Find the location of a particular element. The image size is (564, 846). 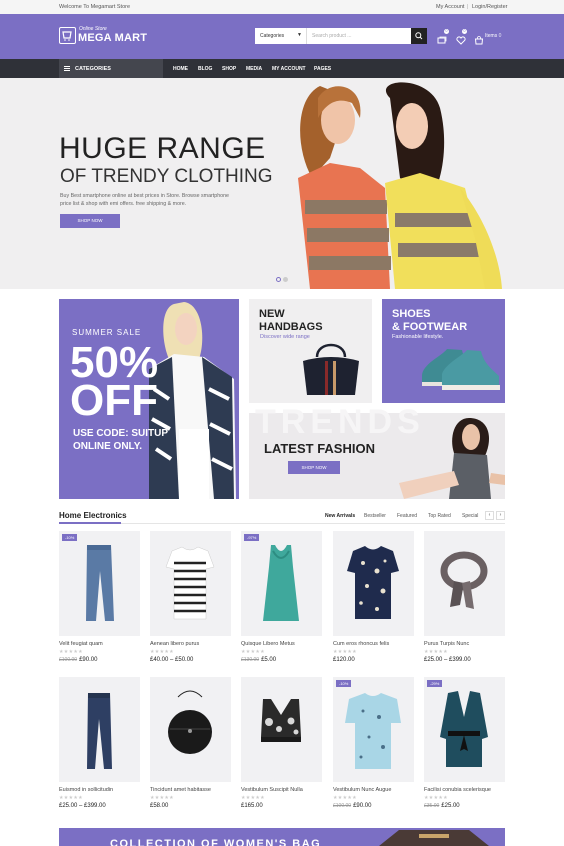

old-price: £35.00 is located at coordinates (432, 806).